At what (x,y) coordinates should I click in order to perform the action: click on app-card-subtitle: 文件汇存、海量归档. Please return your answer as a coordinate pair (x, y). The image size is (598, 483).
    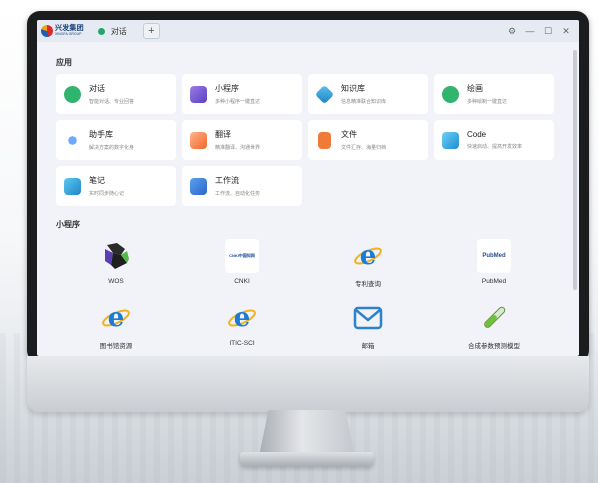
    Looking at the image, I should click on (364, 148).